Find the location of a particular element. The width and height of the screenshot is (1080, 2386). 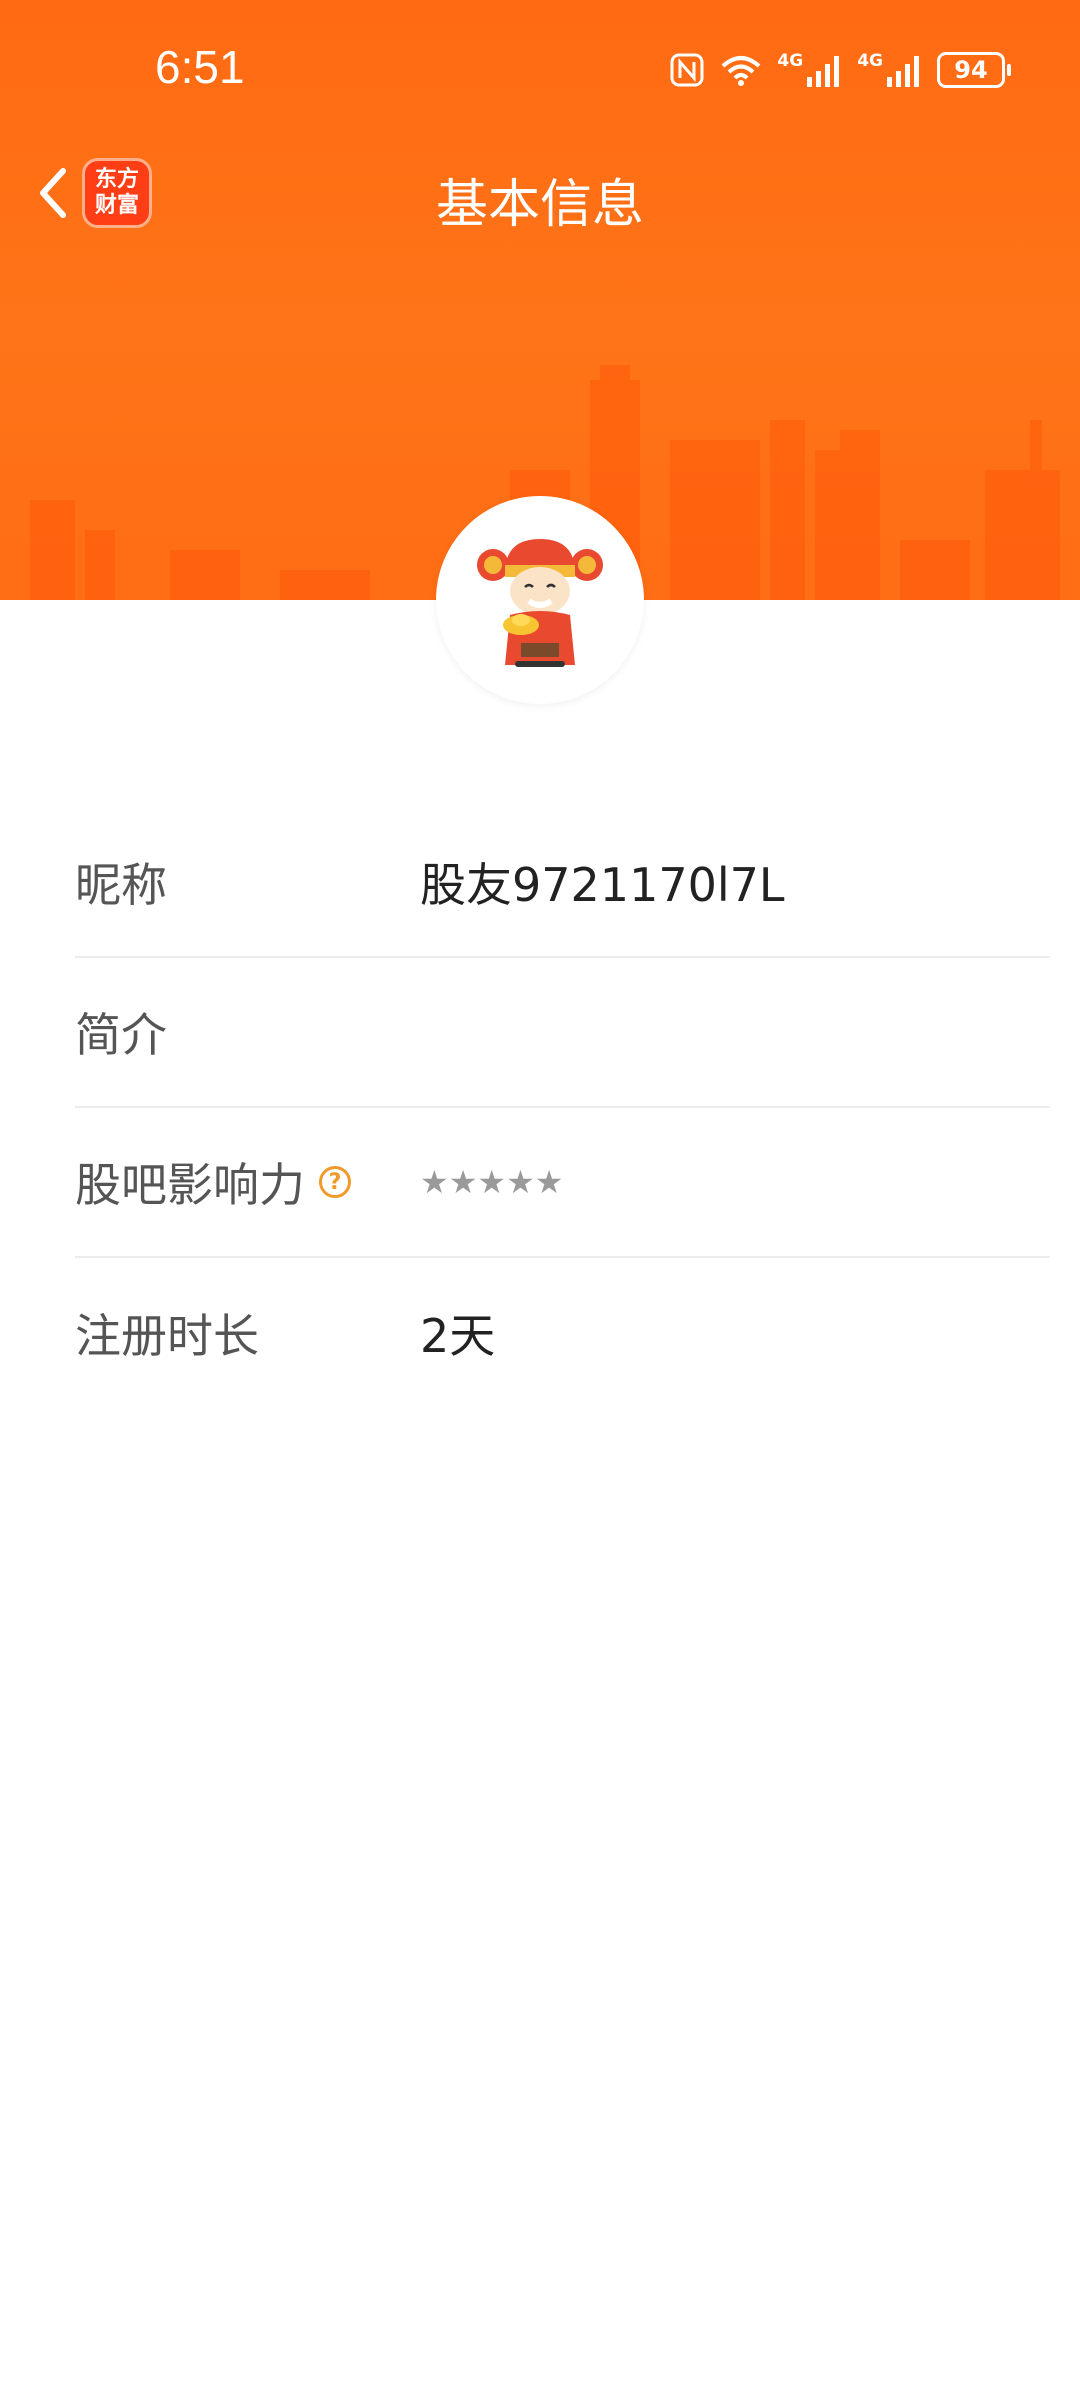

nfc-icon is located at coordinates (687, 70).